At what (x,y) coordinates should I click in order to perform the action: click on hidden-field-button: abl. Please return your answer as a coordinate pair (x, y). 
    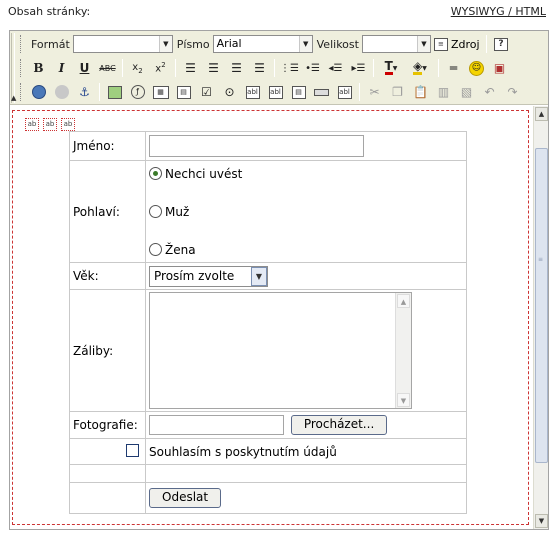
    Looking at the image, I should click on (344, 92).